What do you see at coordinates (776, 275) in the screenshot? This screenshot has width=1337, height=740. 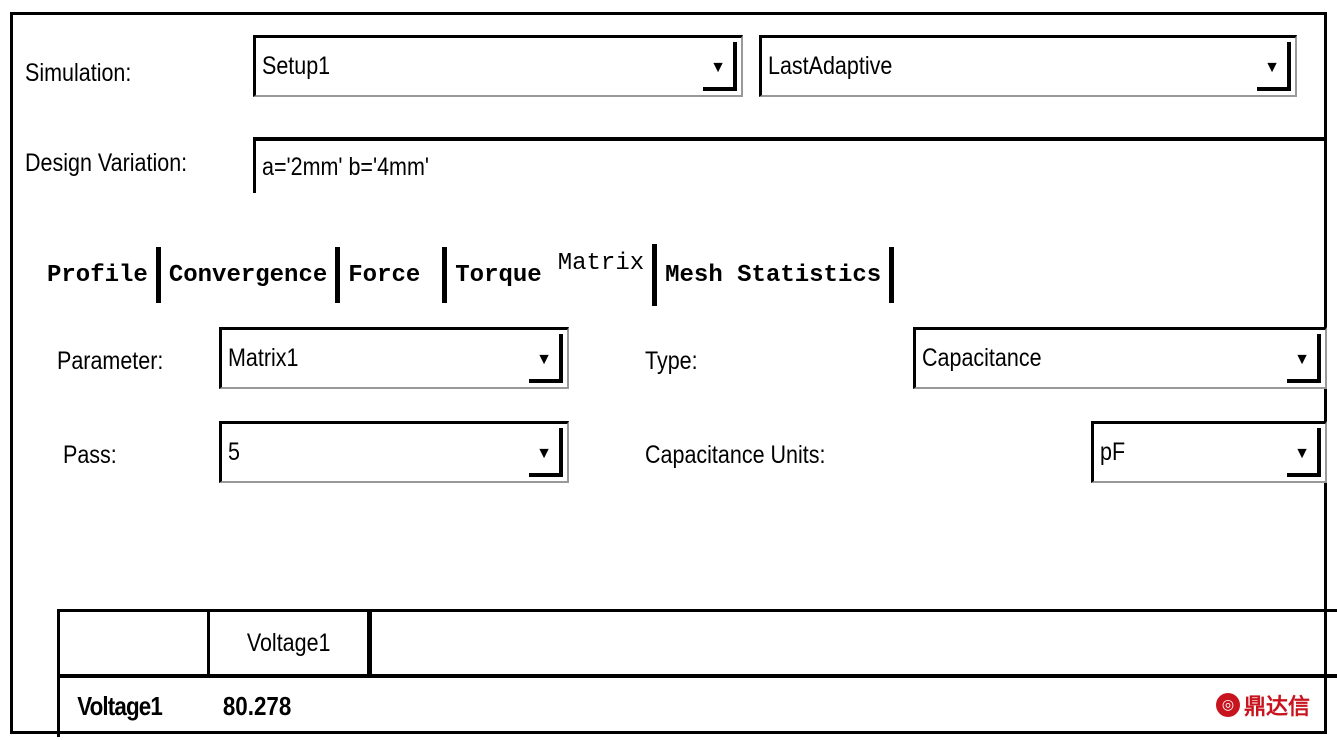 I see `tab-mesh-statistics: Mesh Statistics` at bounding box center [776, 275].